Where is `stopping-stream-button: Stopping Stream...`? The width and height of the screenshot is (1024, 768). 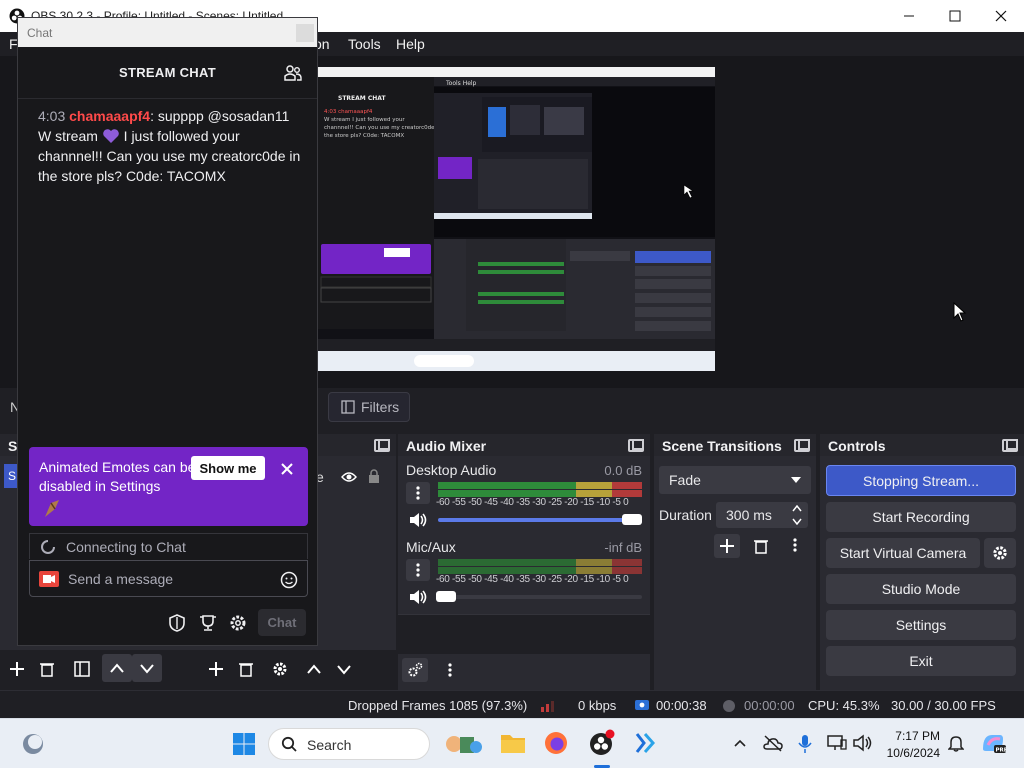
stopping-stream-button: Stopping Stream... is located at coordinates (921, 480).